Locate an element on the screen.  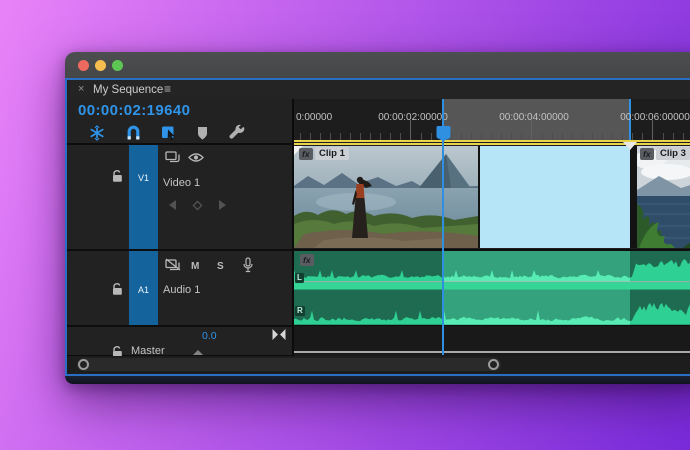
video-clip-3: fx Clip 3 is located at coordinates (663, 196).